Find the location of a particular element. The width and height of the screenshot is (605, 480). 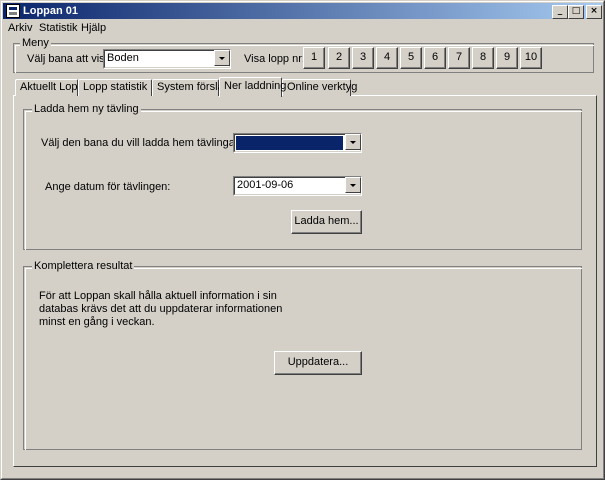

close-button: × is located at coordinates (594, 12).